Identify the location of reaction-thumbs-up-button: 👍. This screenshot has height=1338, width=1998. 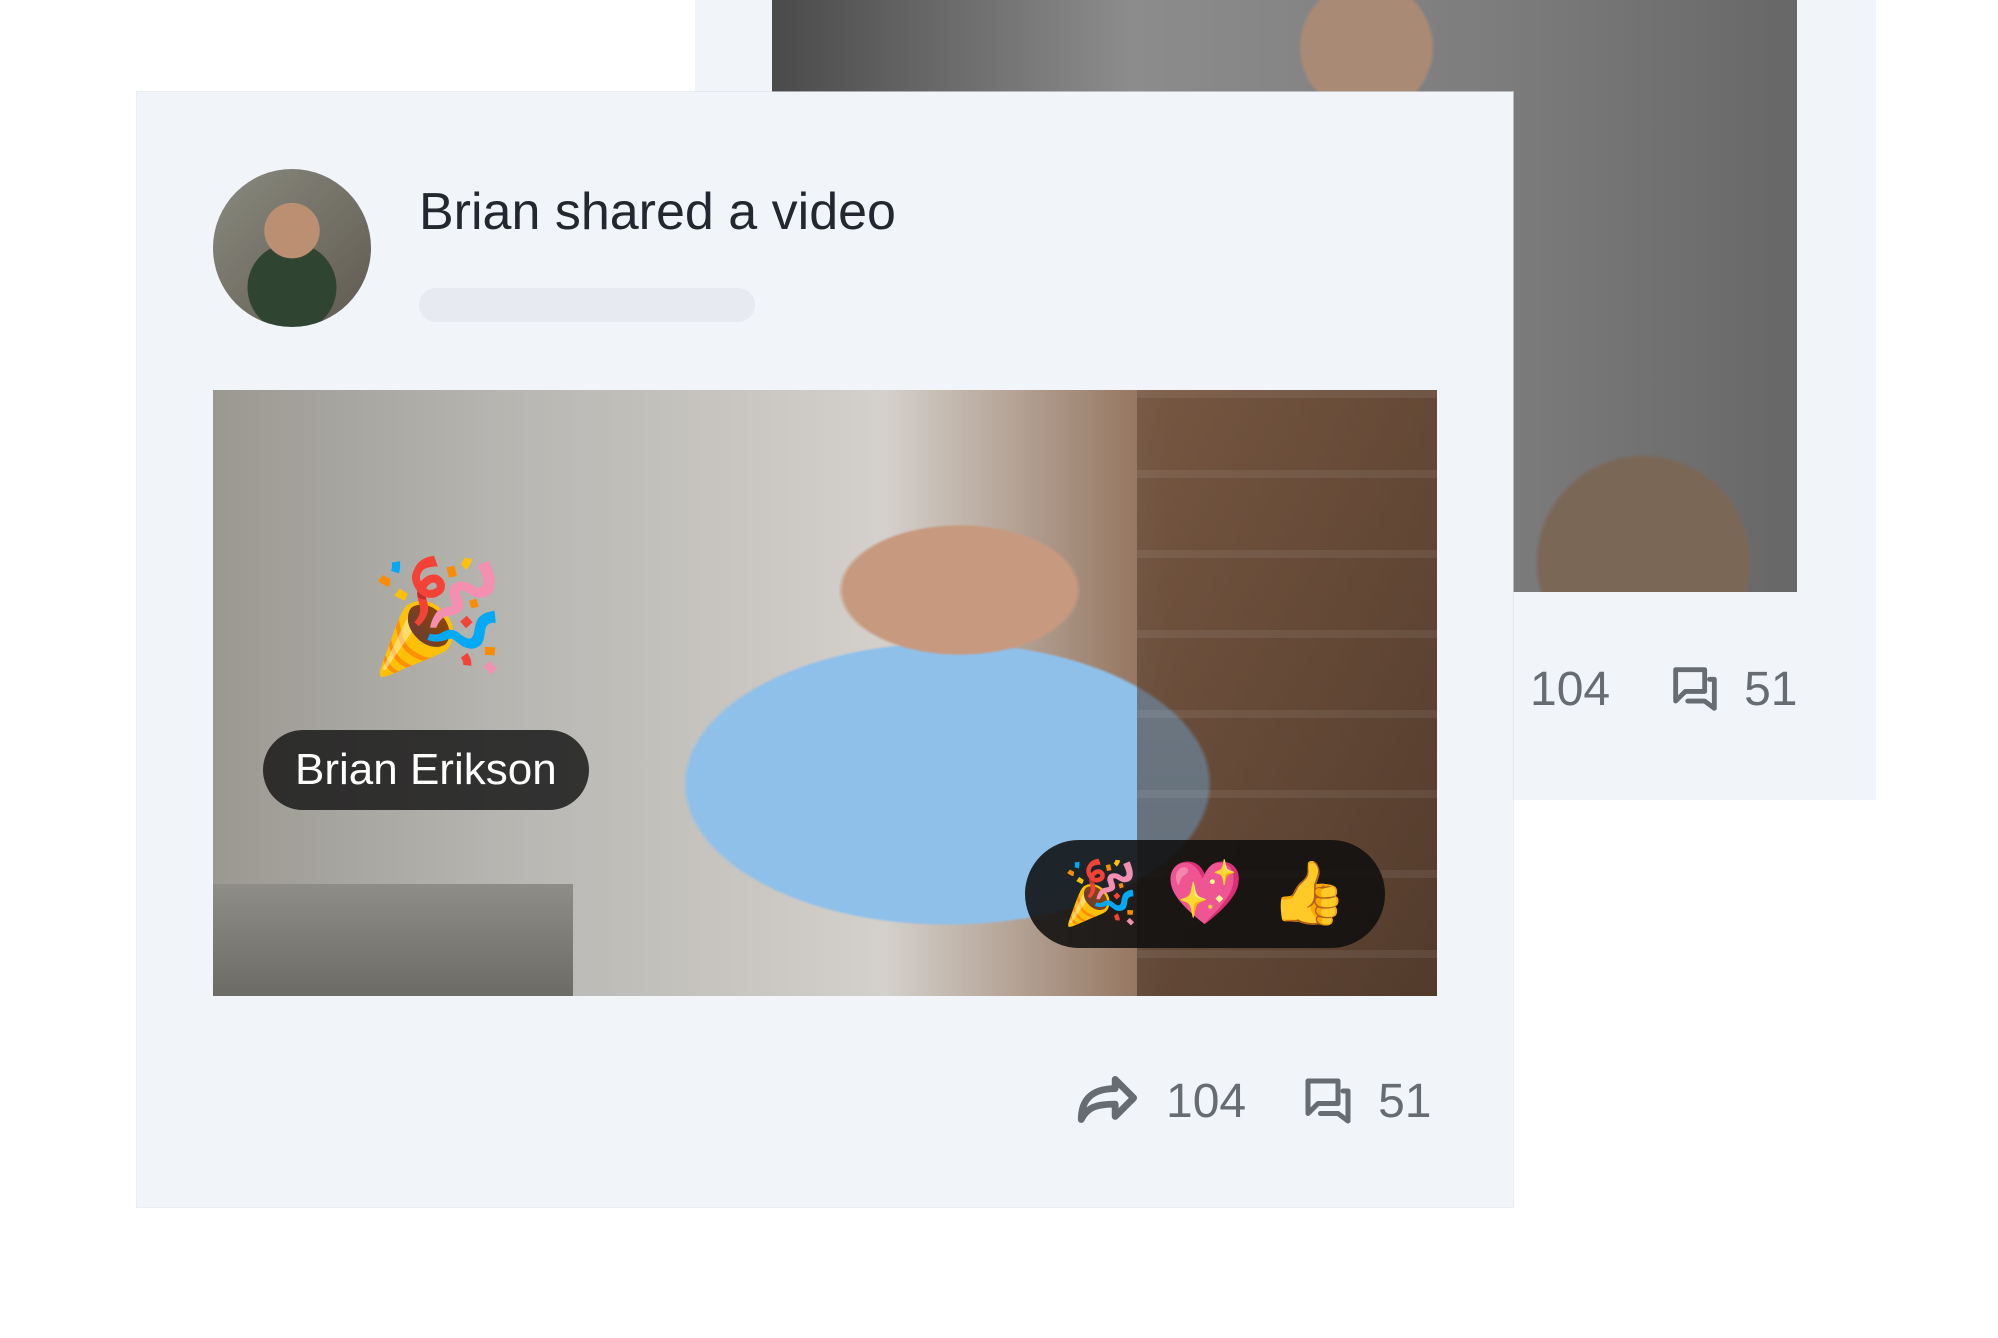
(1308, 894).